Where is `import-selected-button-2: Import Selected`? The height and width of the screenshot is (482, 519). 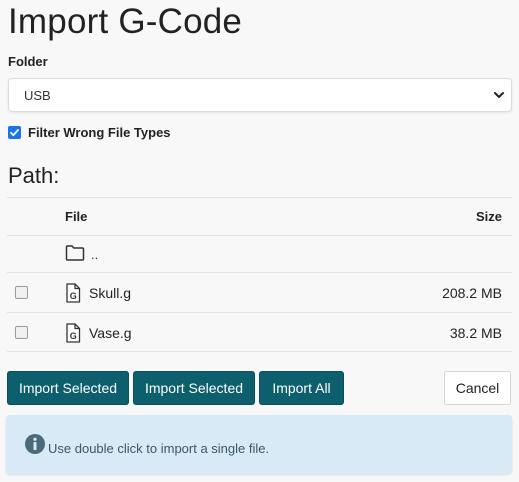
import-selected-button-2: Import Selected is located at coordinates (194, 388).